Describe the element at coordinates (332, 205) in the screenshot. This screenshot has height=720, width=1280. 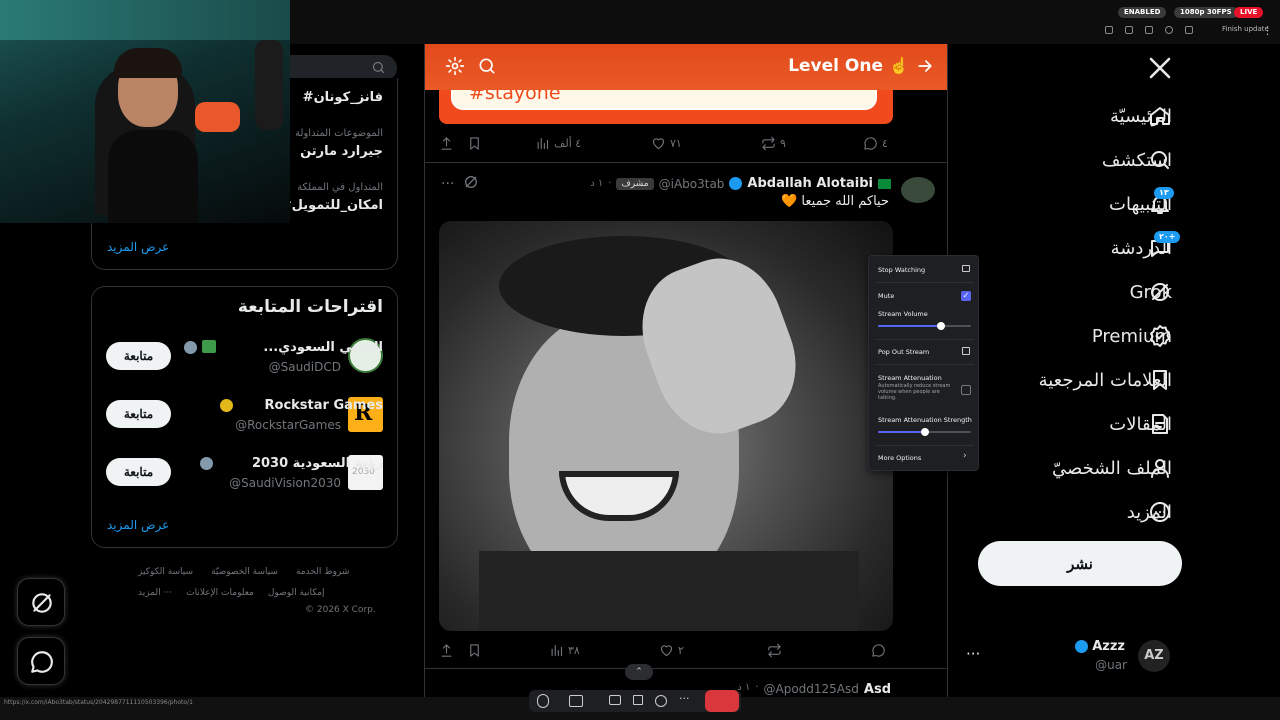
I see `trend-tag: #امكان_للتمويل` at that location.